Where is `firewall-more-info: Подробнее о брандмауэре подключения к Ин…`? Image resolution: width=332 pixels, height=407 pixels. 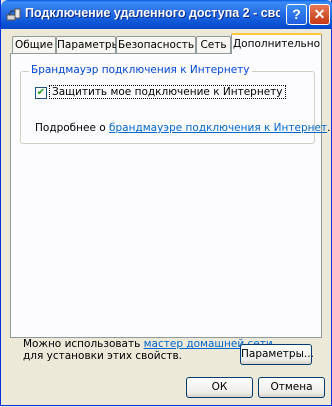
firewall-more-info: Подробнее о брандмауэре подключения к Ин… is located at coordinates (182, 128).